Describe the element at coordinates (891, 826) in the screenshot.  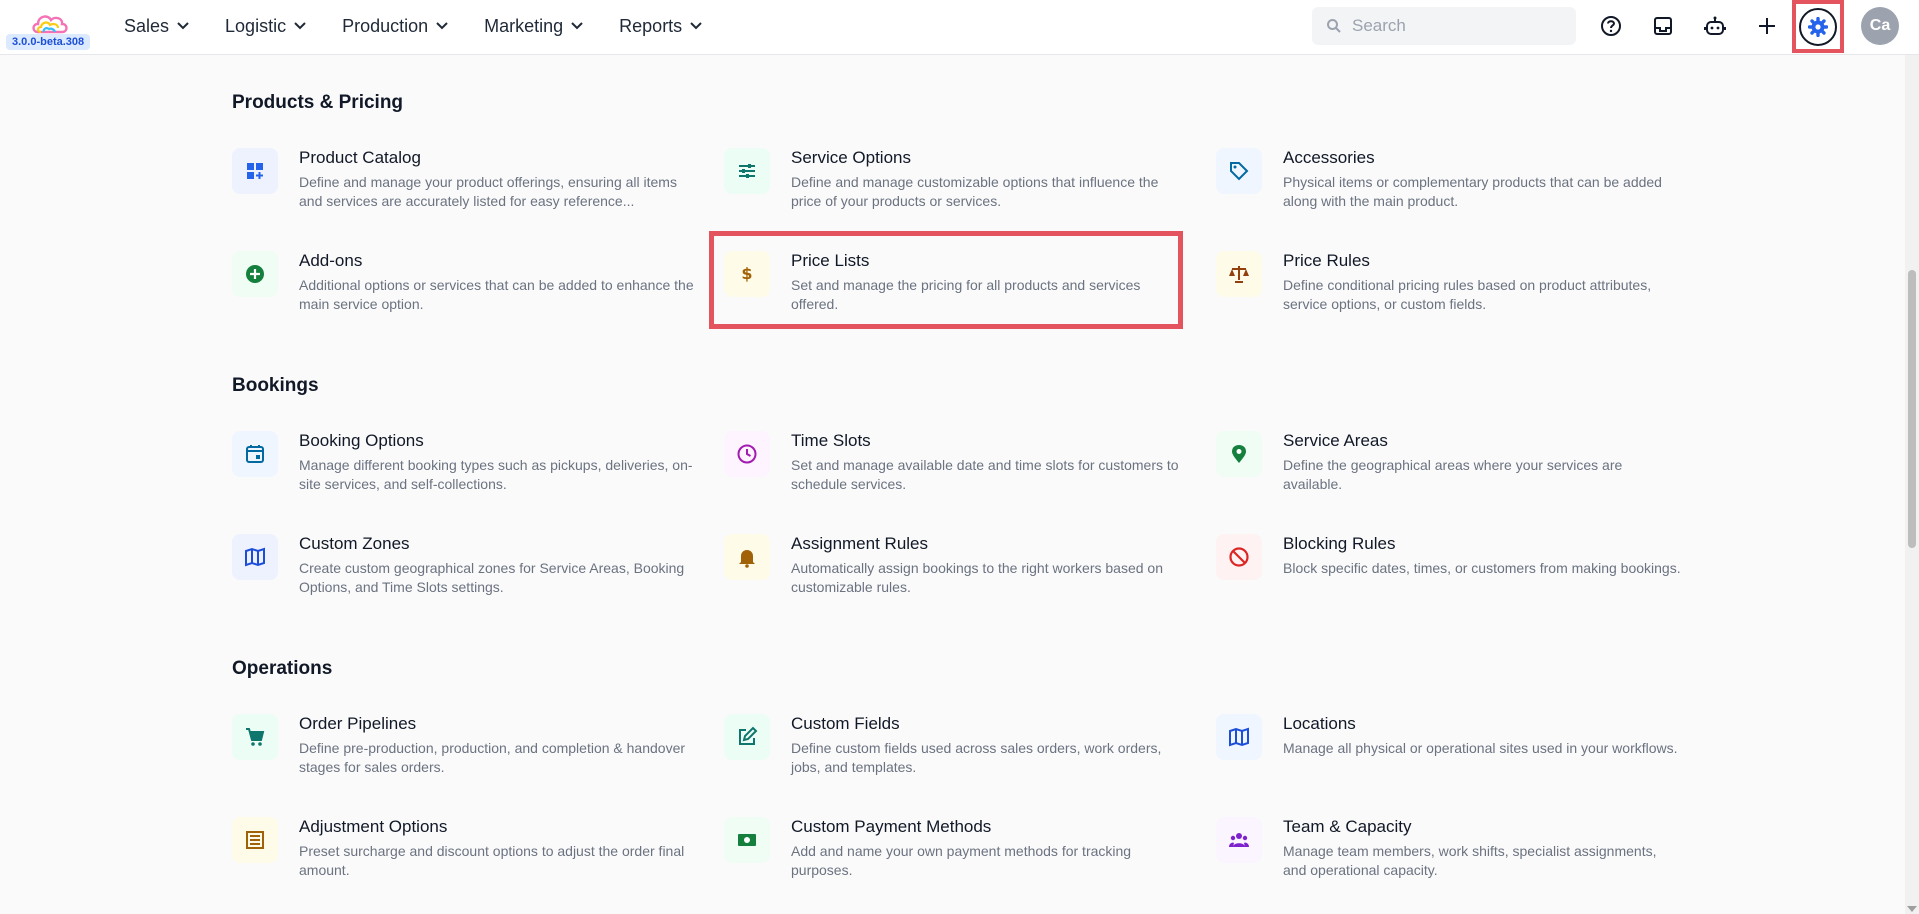
I see `card-title: Custom Payment Methods` at that location.